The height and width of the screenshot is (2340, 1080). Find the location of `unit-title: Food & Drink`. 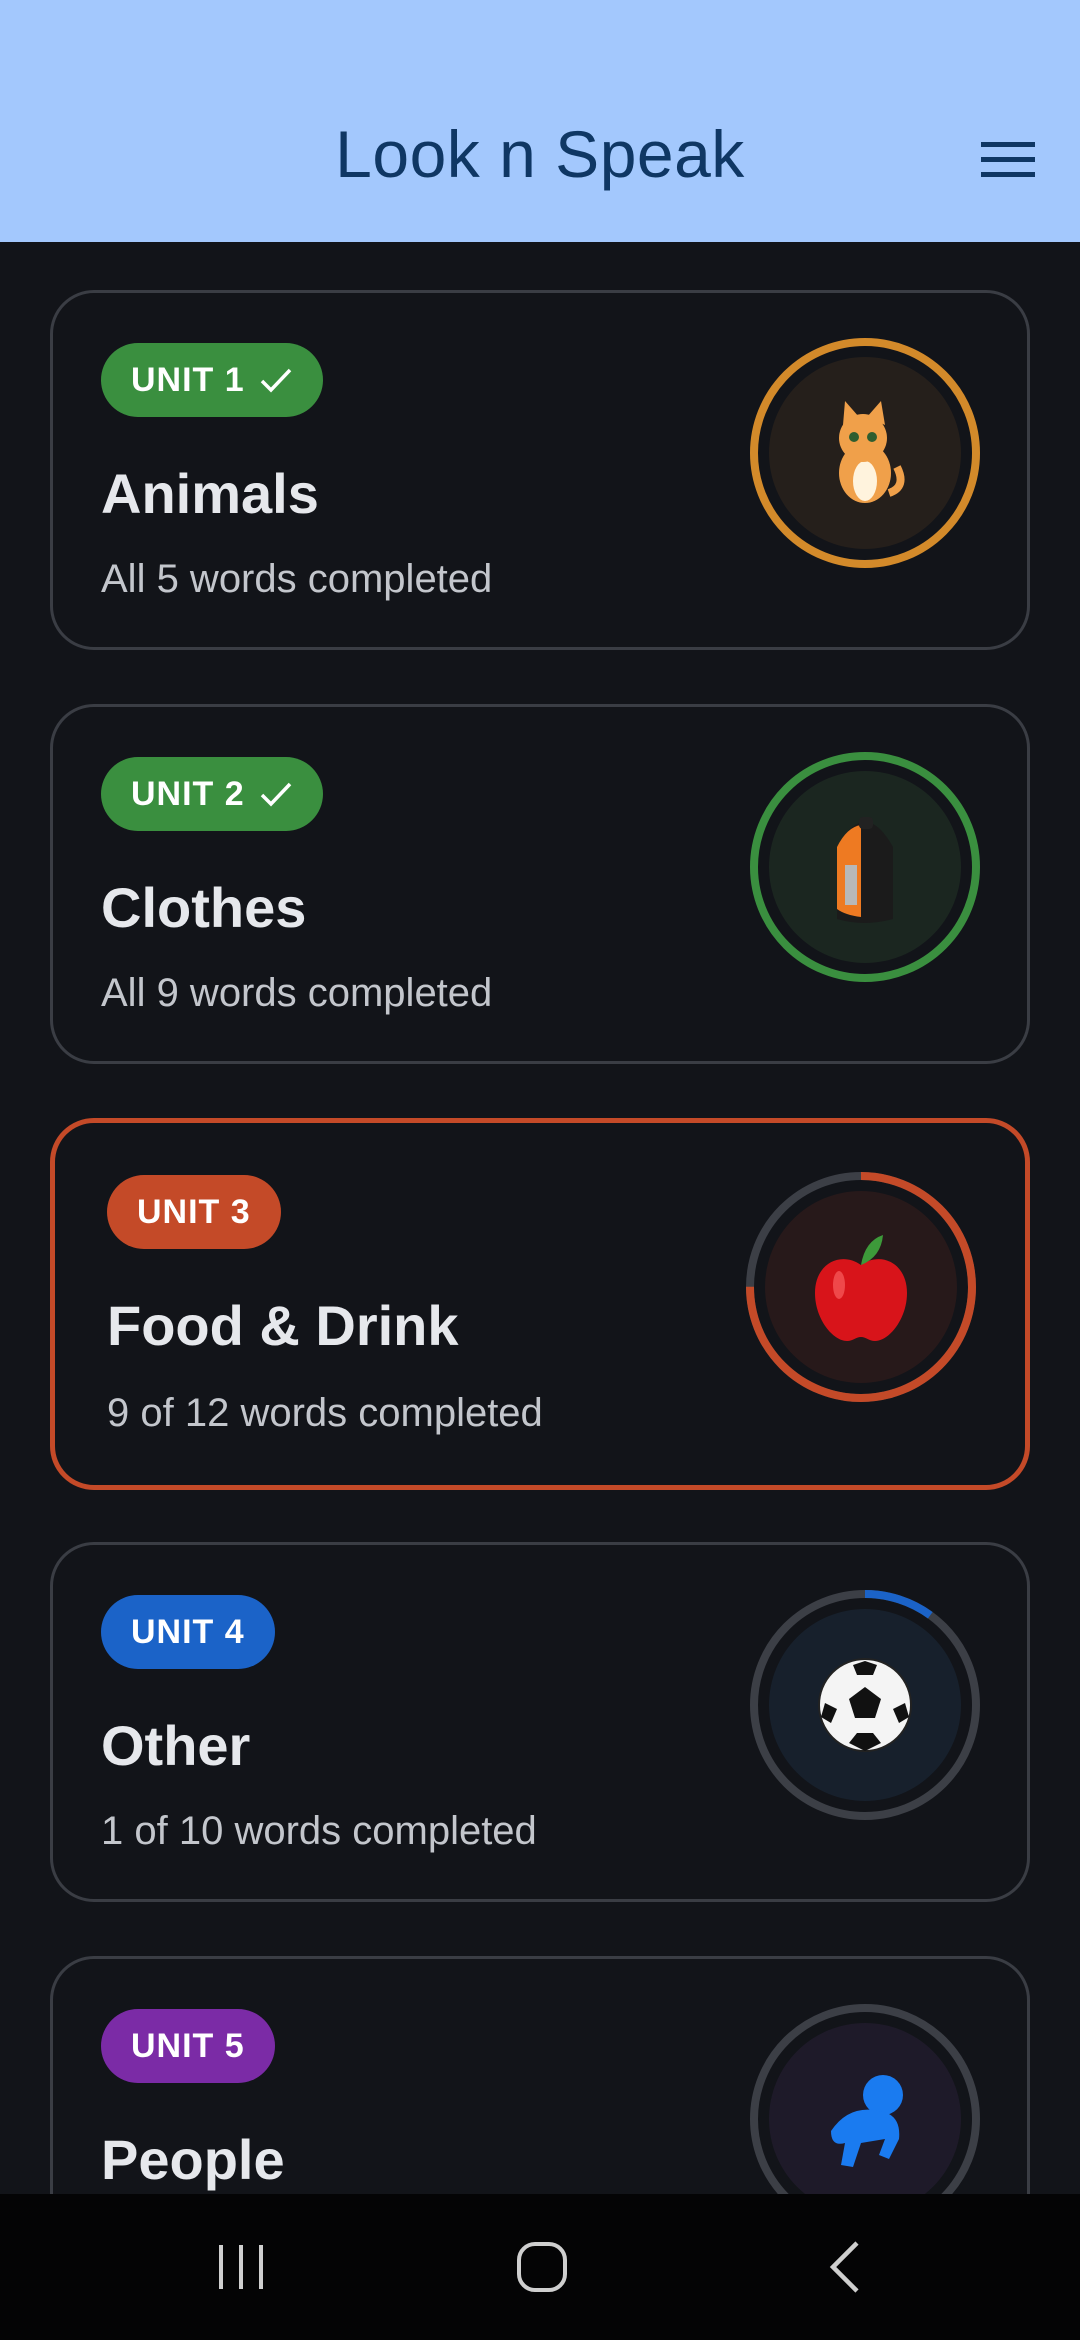

unit-title: Food & Drink is located at coordinates (283, 1325).